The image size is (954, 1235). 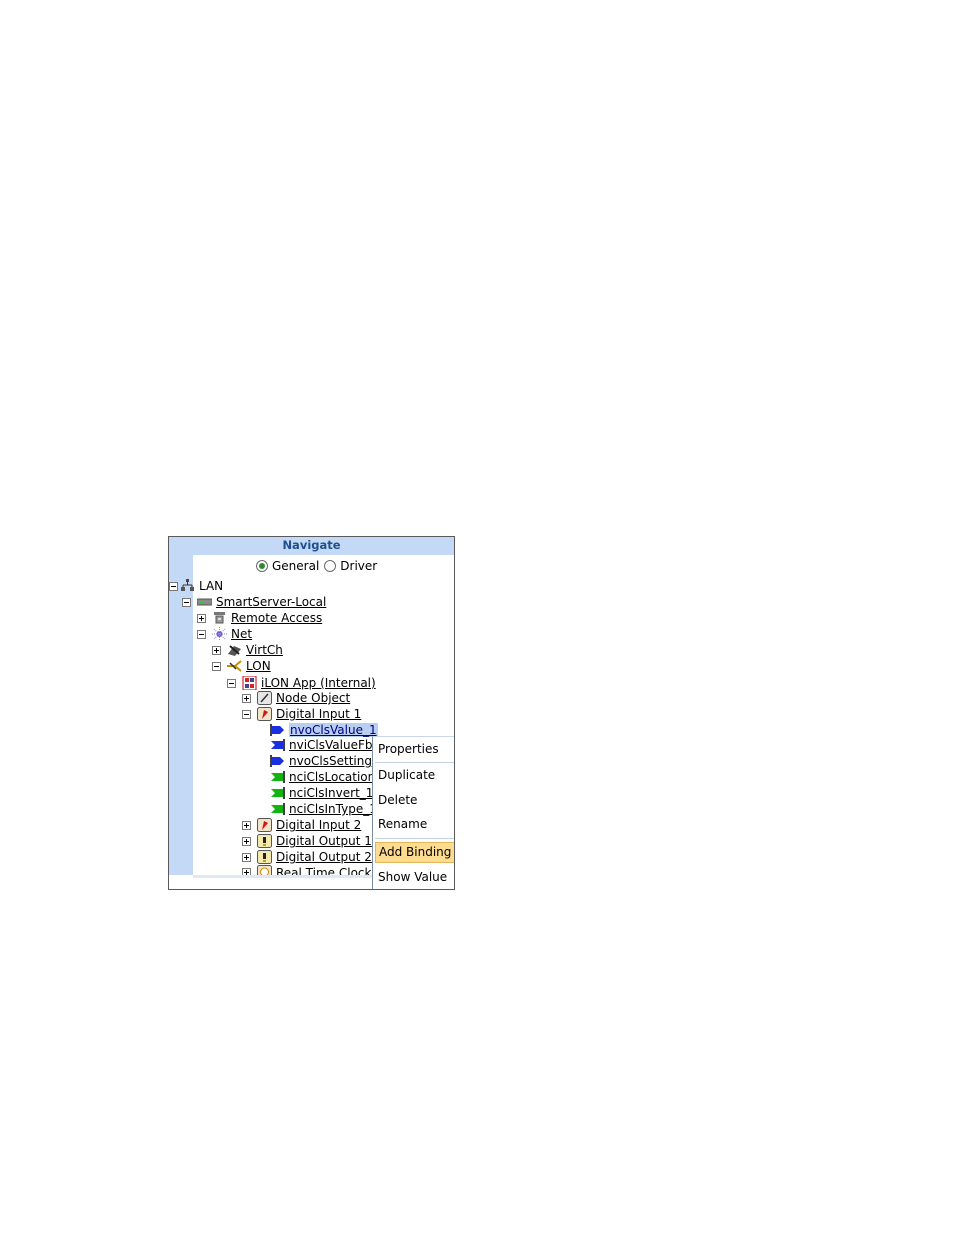 What do you see at coordinates (311, 546) in the screenshot?
I see `panel-title: Navigate` at bounding box center [311, 546].